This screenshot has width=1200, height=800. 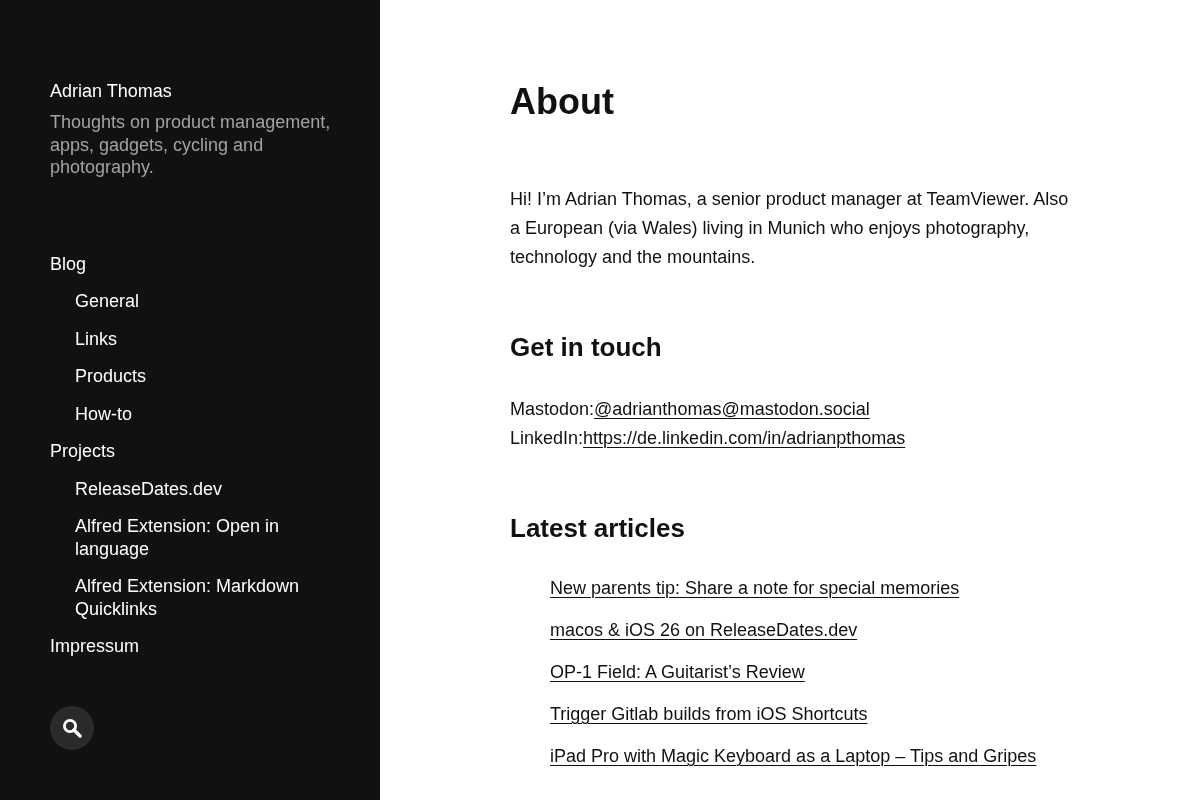 What do you see at coordinates (191, 145) in the screenshot?
I see `site-tagline: Thoughts on product management, apps, gadgets, cycling and photography.` at bounding box center [191, 145].